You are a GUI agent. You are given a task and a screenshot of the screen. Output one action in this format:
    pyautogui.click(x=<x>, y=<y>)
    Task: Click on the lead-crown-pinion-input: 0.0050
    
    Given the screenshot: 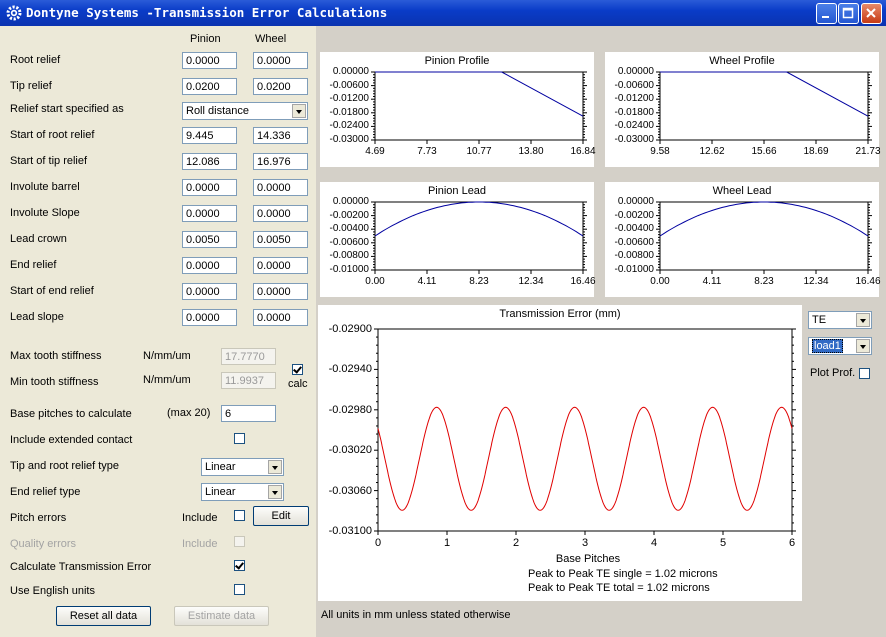 What is the action you would take?
    pyautogui.click(x=209, y=239)
    